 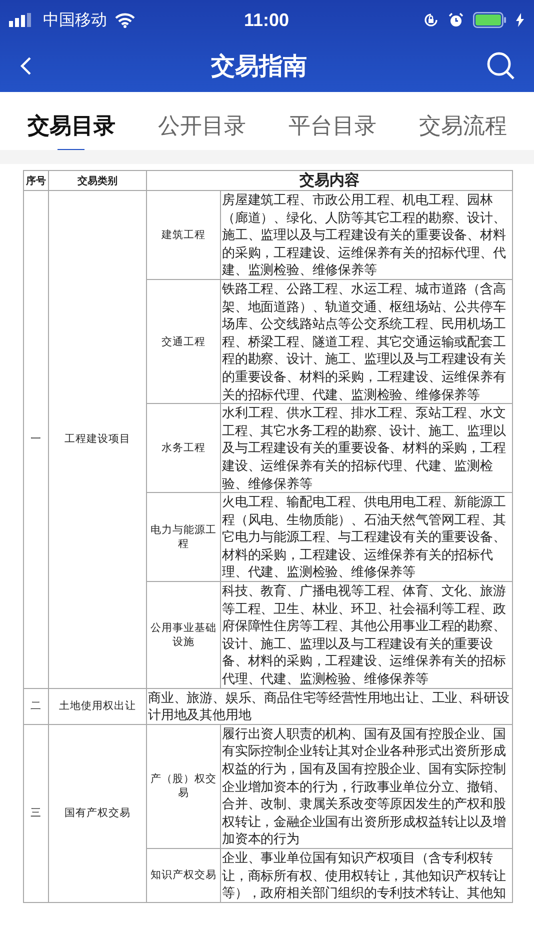 I want to click on table-cell: 水利工程、供水工程、排水工程、泵站工程、水文工程、其它水务工程的勘察、设计、施工、监理以及与工程建设有关的重要设备、材料的采购，工程建设、运维保养有关的招标代理、代建、监测检验、维修保养等, so click(x=366, y=448).